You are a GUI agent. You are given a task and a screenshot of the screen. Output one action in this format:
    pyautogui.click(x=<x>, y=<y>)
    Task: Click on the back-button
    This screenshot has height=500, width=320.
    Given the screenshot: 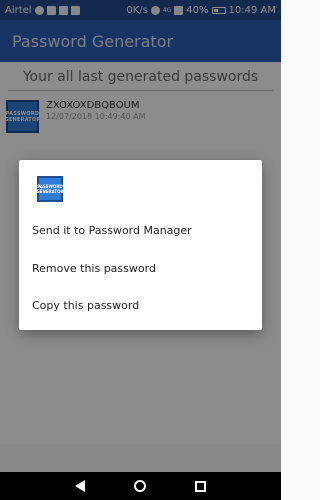 What is the action you would take?
    pyautogui.click(x=80, y=486)
    